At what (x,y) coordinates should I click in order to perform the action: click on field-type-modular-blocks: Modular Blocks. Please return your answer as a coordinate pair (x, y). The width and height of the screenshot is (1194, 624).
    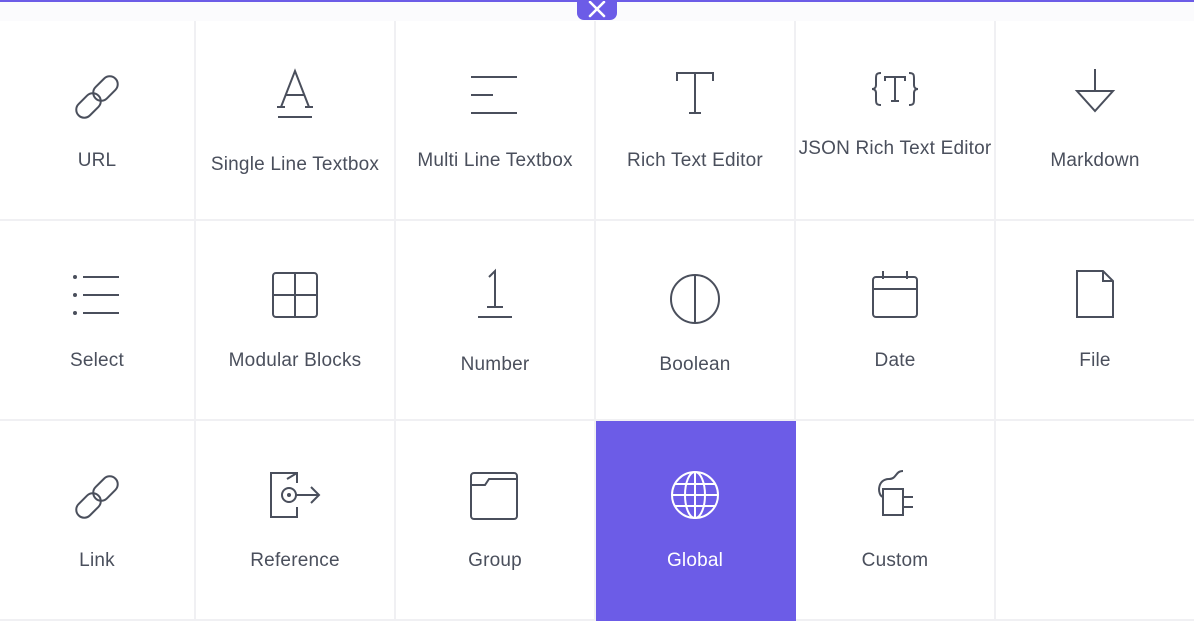
    Looking at the image, I should click on (296, 321).